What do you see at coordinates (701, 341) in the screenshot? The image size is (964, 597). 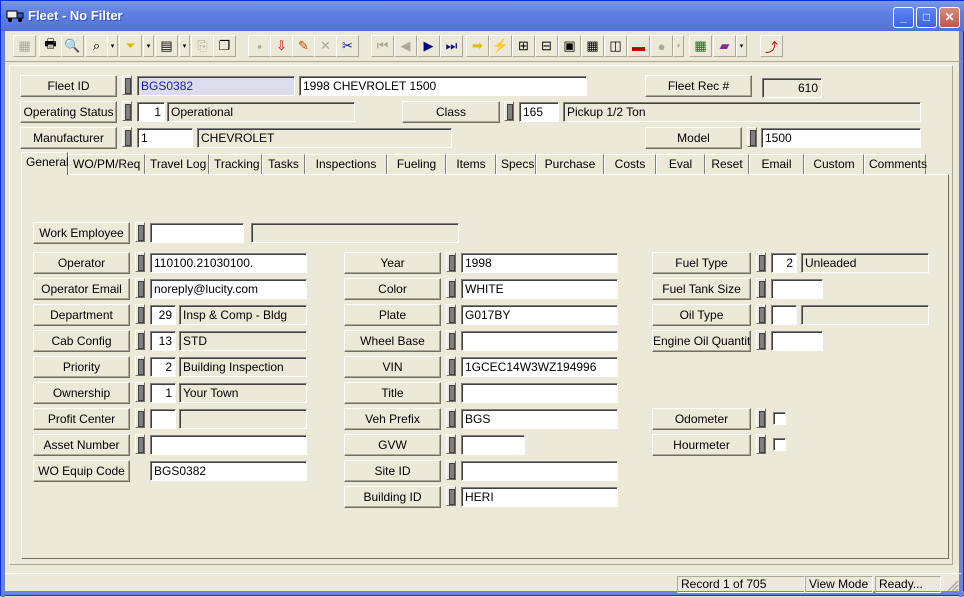 I see `engine-oil-quantity-button: Engine Oil Quantity` at bounding box center [701, 341].